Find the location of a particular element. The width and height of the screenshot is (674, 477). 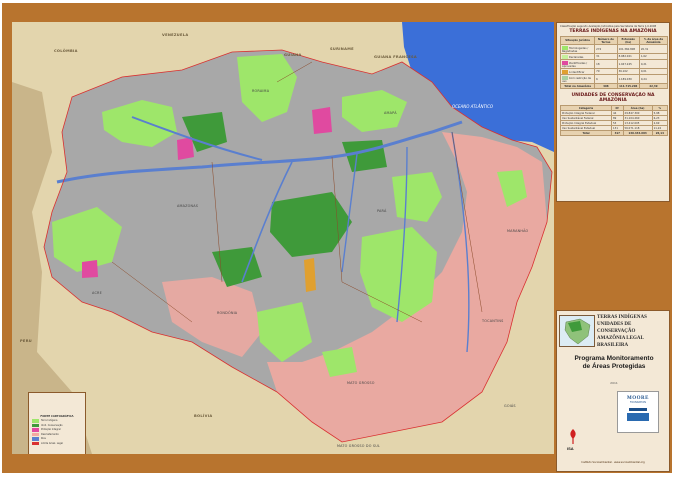

table-cell: 111.715.206 is located at coordinates (628, 86).